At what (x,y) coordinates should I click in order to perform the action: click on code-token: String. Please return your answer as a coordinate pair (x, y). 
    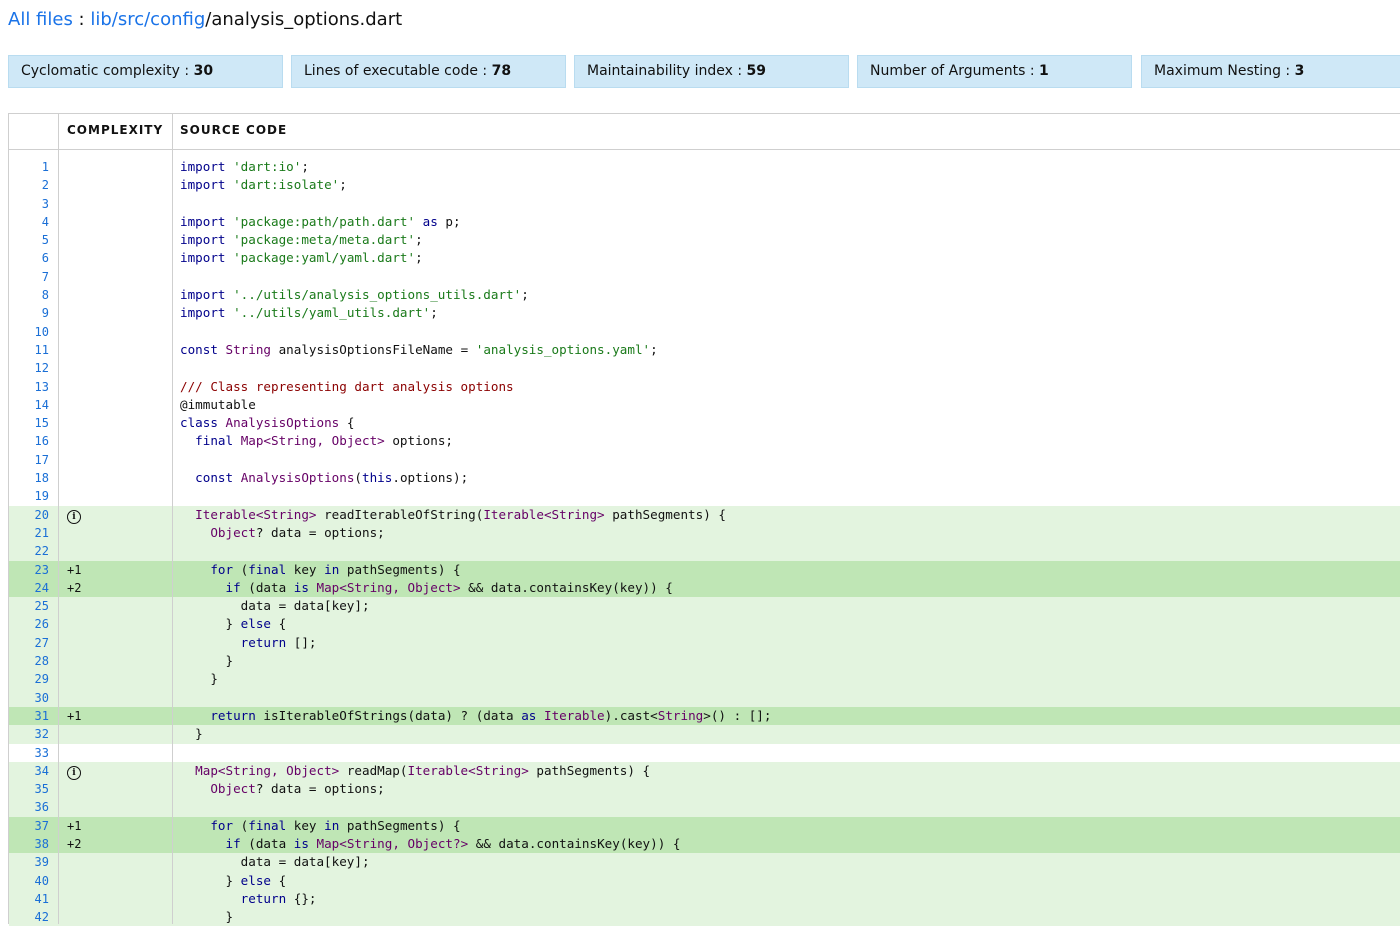
    Looking at the image, I should click on (680, 715).